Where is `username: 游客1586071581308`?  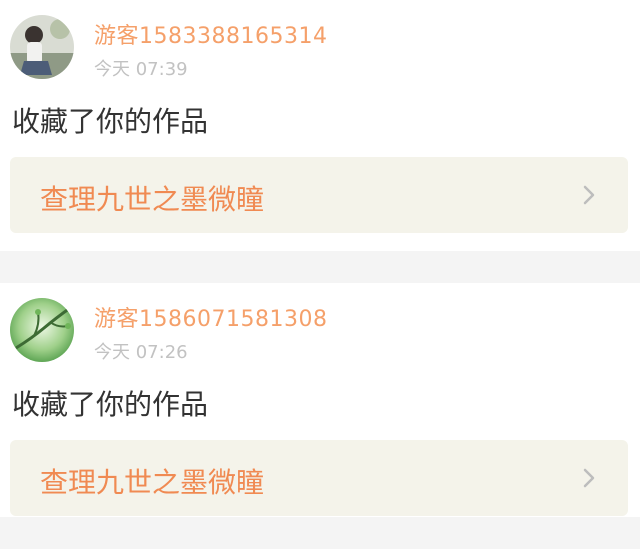
username: 游客1586071581308 is located at coordinates (210, 317).